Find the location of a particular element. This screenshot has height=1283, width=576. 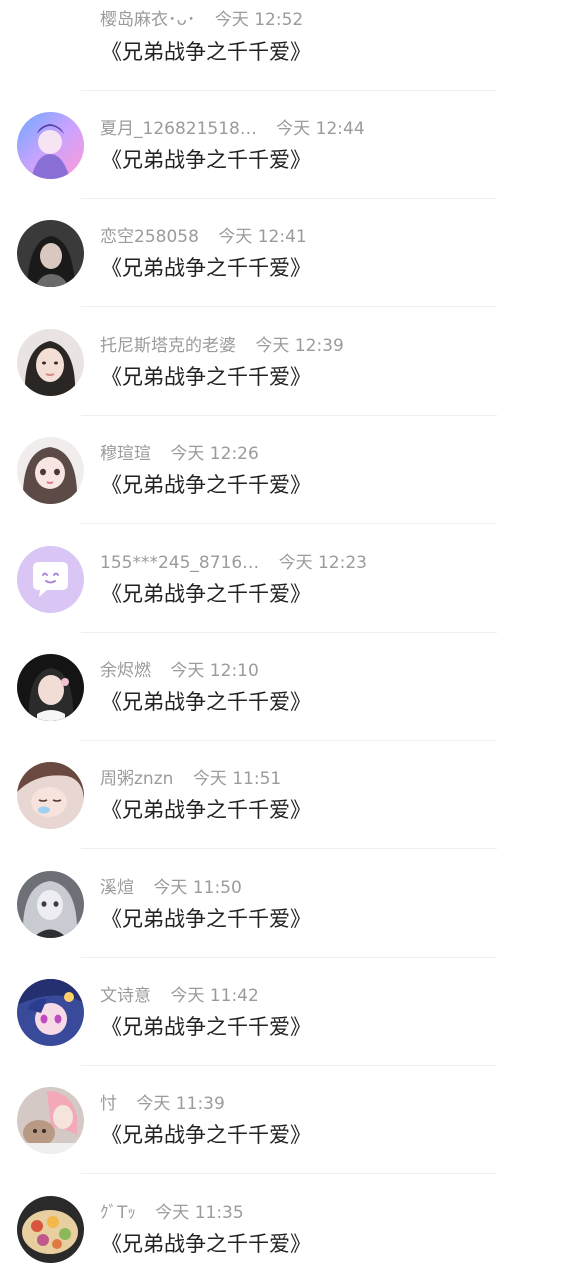

user-name: 托尼斯塔克的老婆 is located at coordinates (168, 346).